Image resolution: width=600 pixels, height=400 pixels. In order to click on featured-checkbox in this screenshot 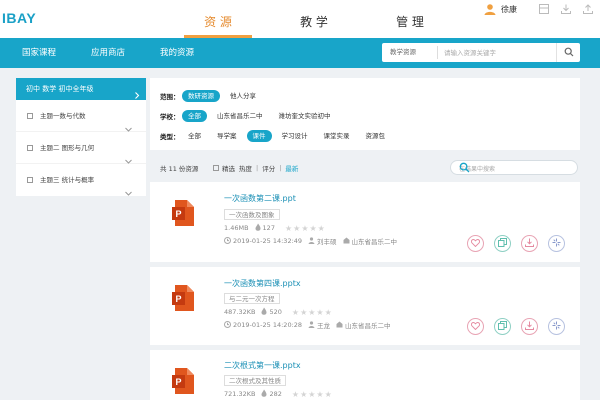, I will do `click(216, 168)`.